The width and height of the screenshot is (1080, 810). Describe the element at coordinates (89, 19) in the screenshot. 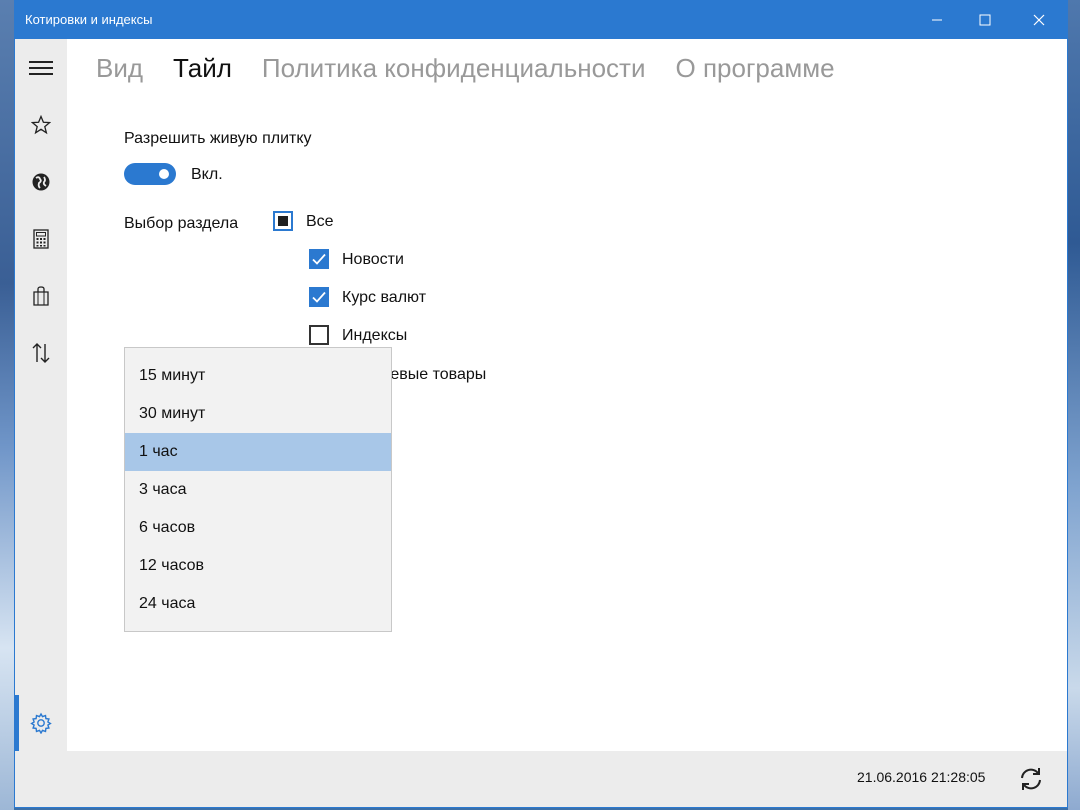

I see `window-title: Котировки и индексы` at that location.